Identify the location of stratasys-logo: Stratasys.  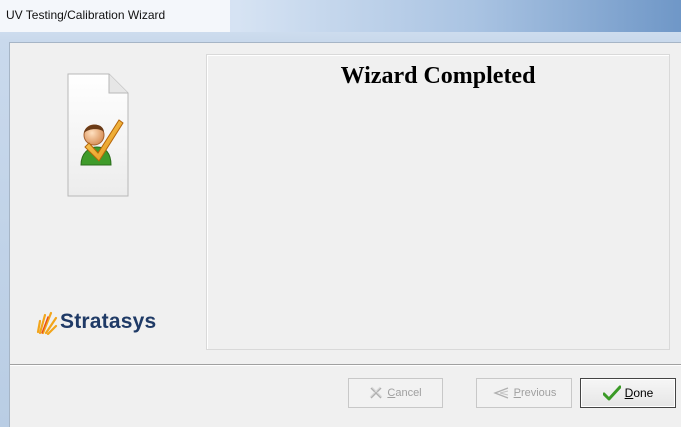
(96, 322).